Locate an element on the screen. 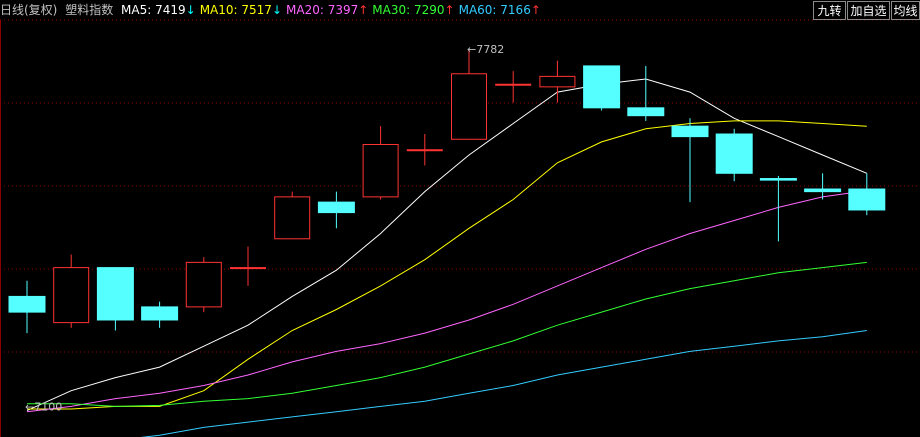 The image size is (920, 437). add-watchlist-button: 加自选 is located at coordinates (868, 10).